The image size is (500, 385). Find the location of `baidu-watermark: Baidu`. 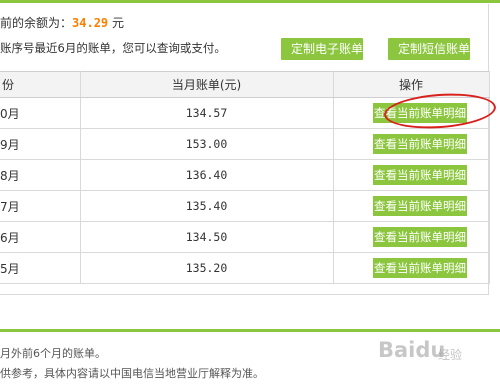

baidu-watermark: Baidu is located at coordinates (412, 350).